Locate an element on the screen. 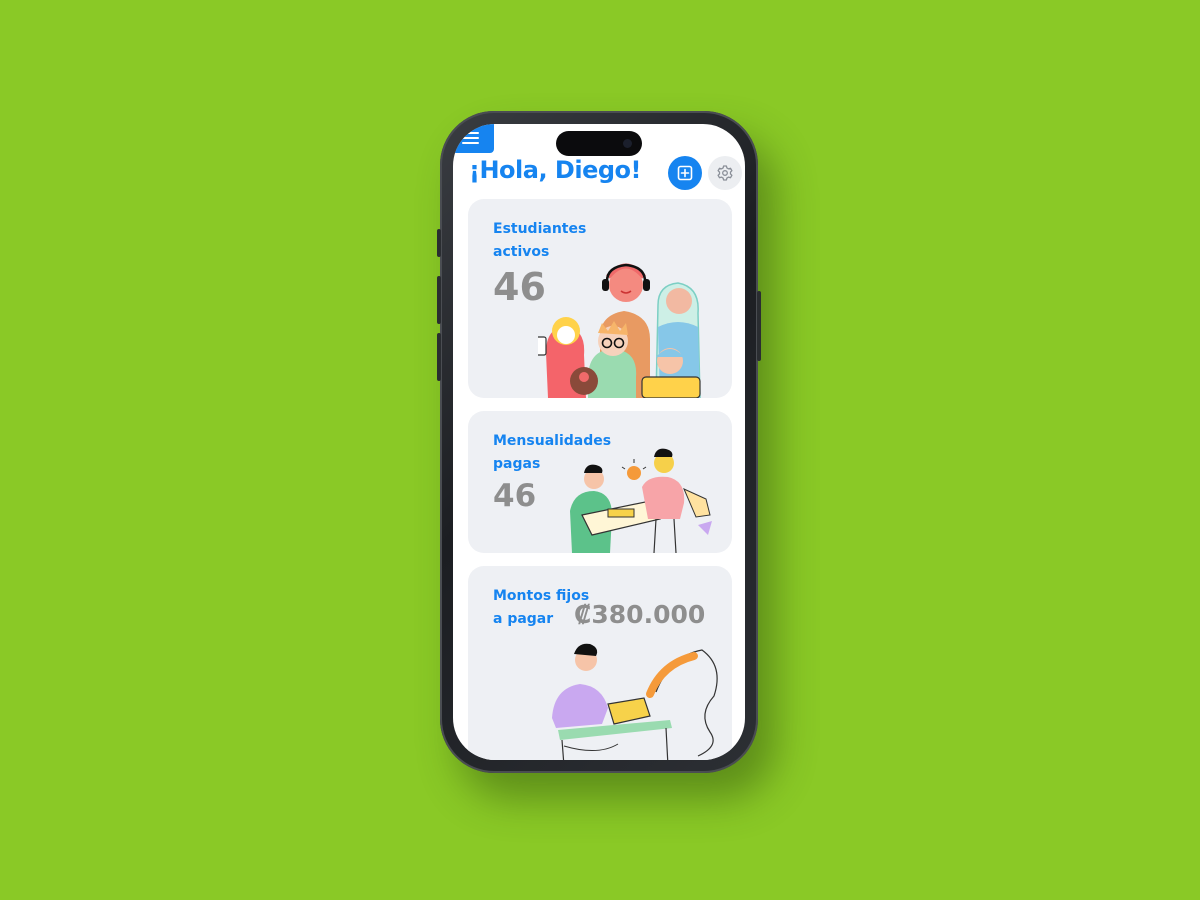 This screenshot has width=1200, height=900. settings-button is located at coordinates (725, 173).